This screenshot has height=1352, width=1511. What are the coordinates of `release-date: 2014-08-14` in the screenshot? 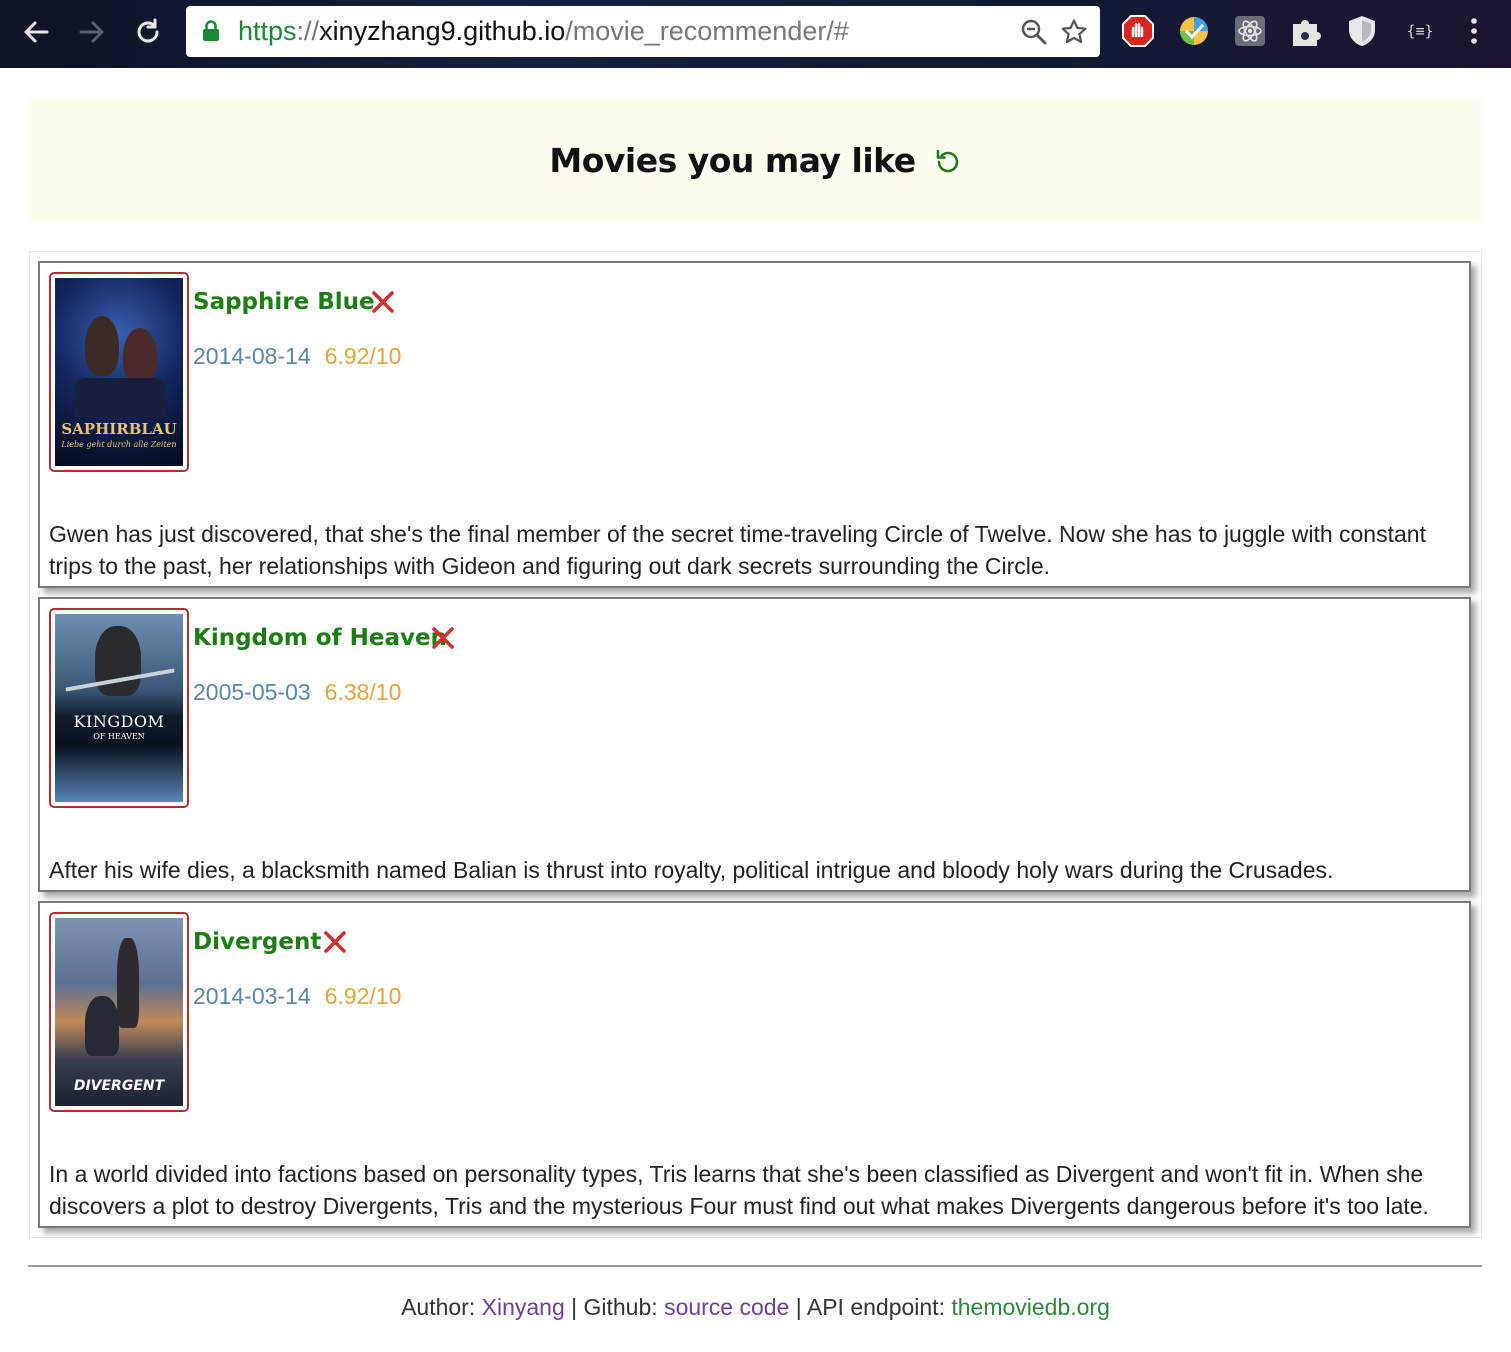 It's located at (252, 356).